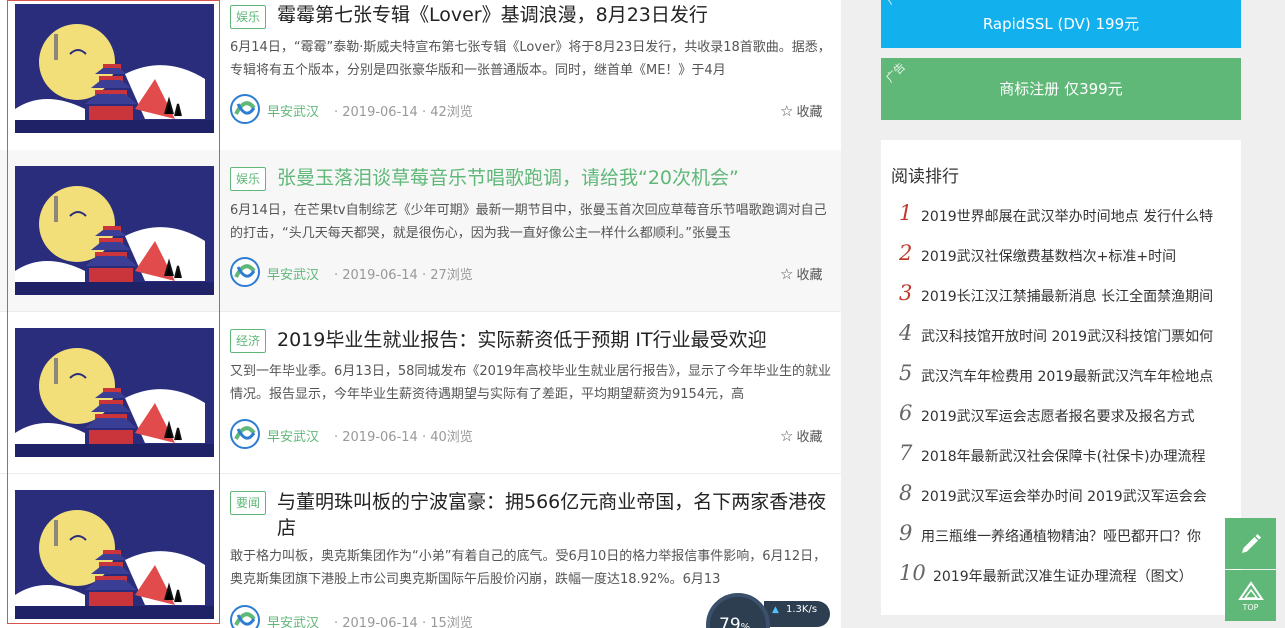  I want to click on ad-banner-trademark: 广告 商标注册 仅399元, so click(1061, 89).